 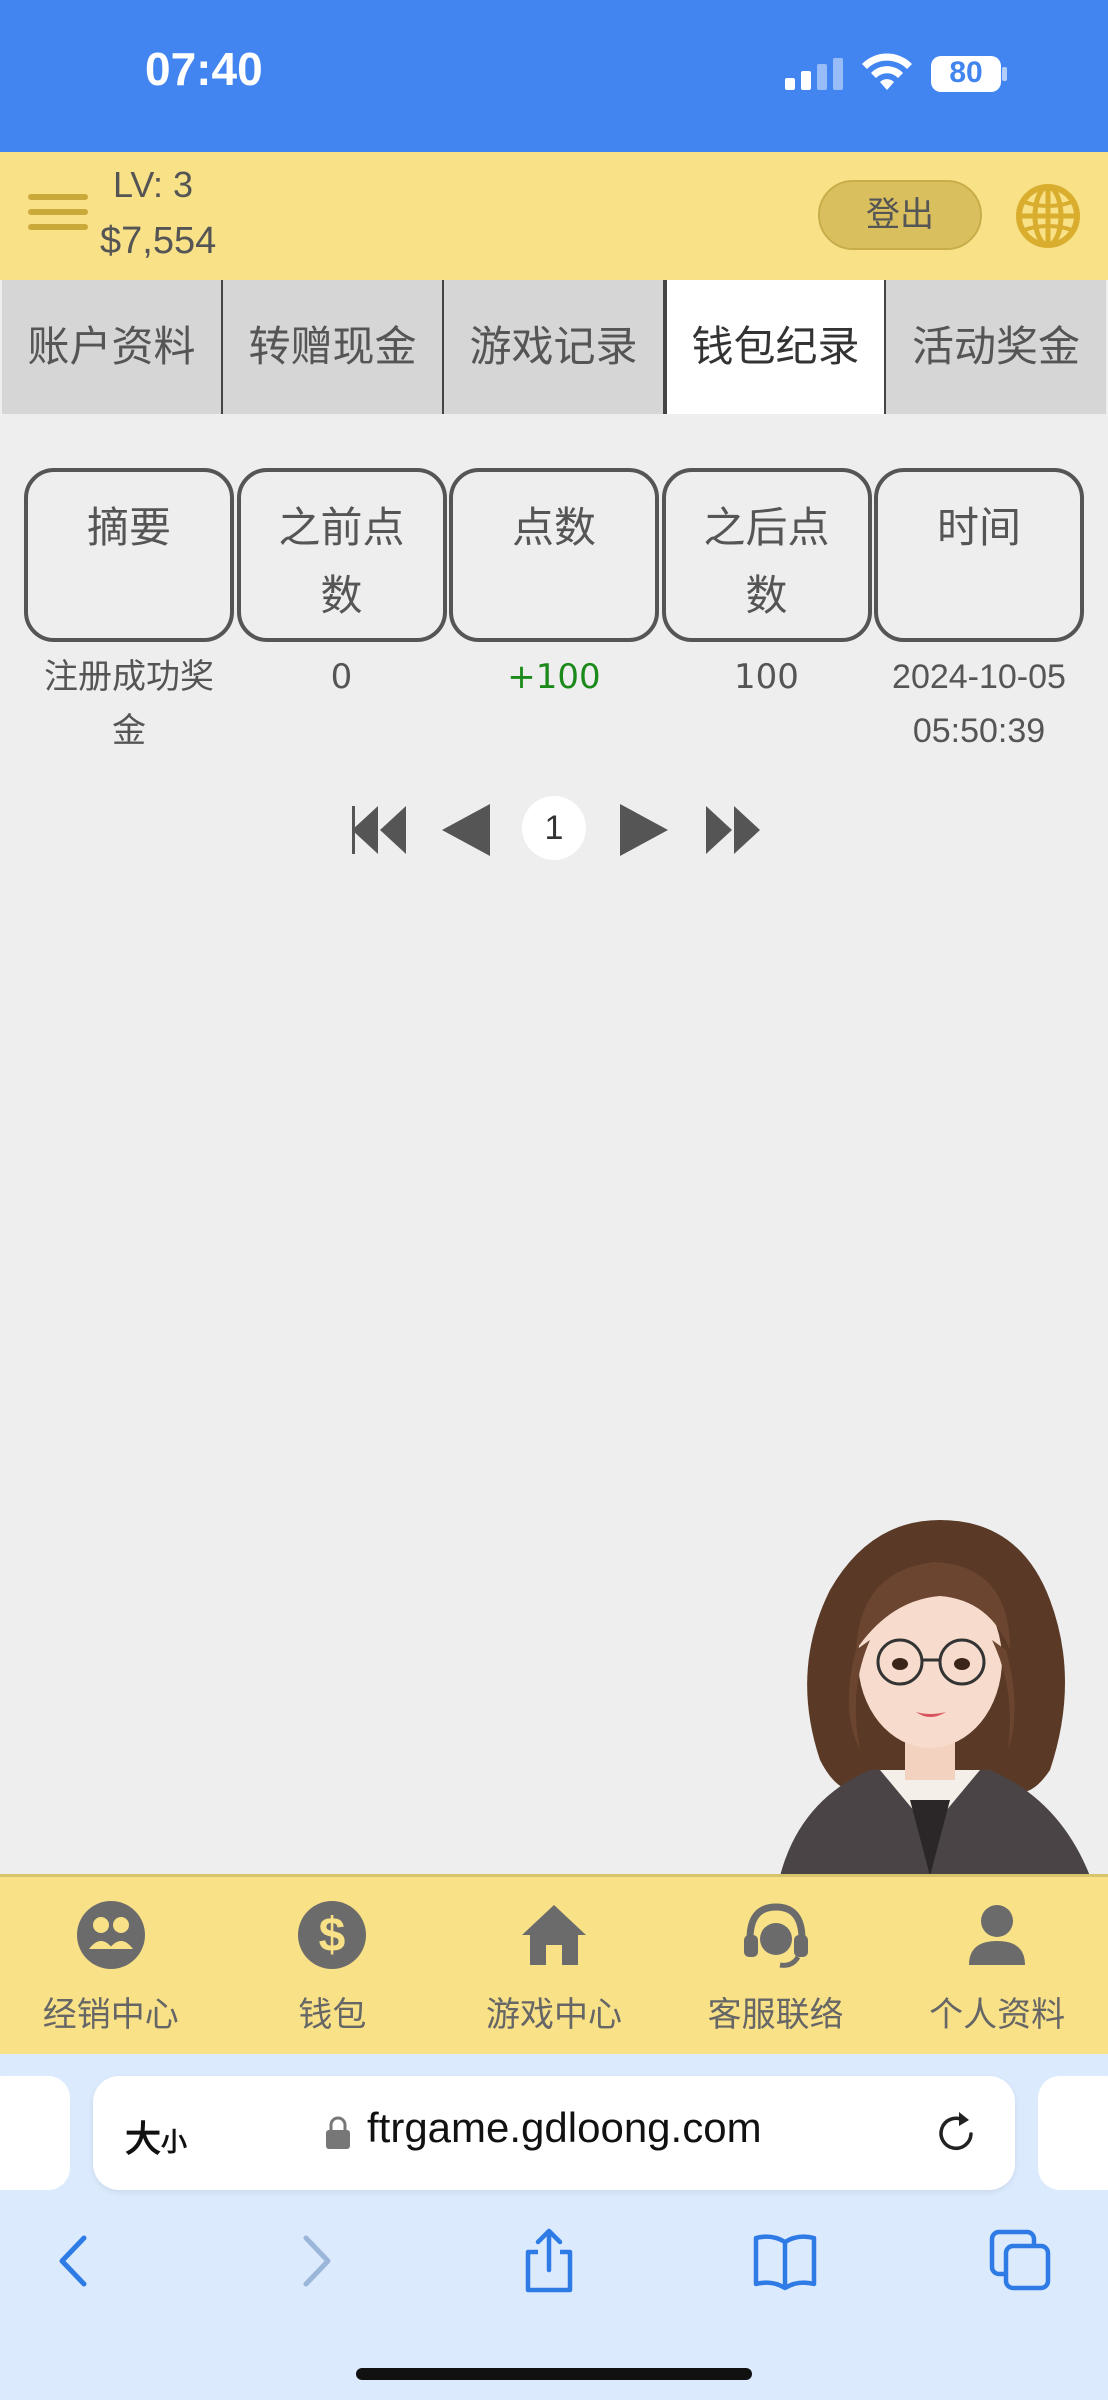 What do you see at coordinates (153, 184) in the screenshot?
I see `user-level: LV: 3` at bounding box center [153, 184].